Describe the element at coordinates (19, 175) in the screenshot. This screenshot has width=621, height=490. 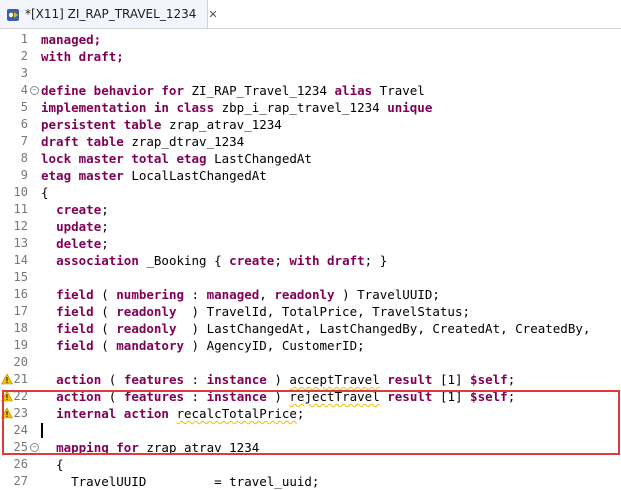
I see `line-gutter: 9` at that location.